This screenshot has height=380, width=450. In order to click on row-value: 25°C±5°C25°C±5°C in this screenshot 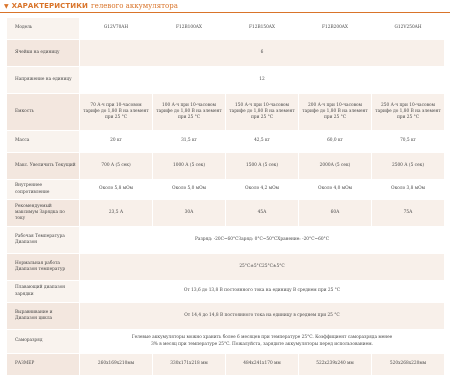, I will do `click(262, 267)`.